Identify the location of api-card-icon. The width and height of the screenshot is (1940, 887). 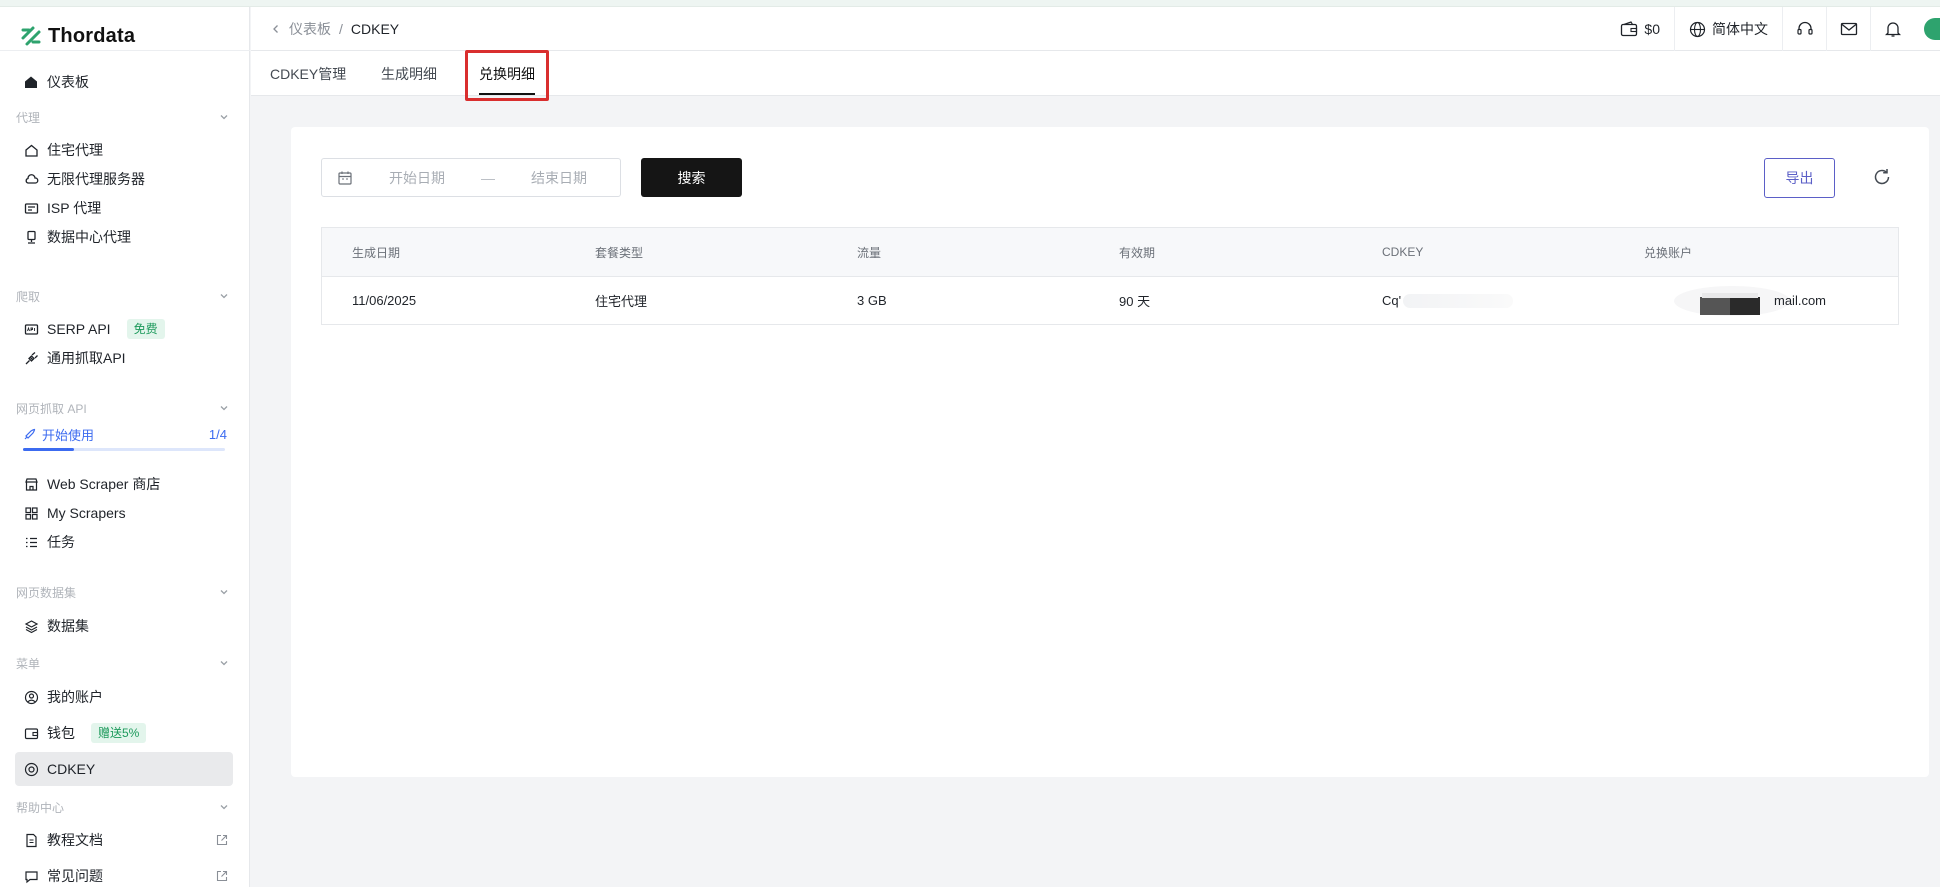
(31, 329).